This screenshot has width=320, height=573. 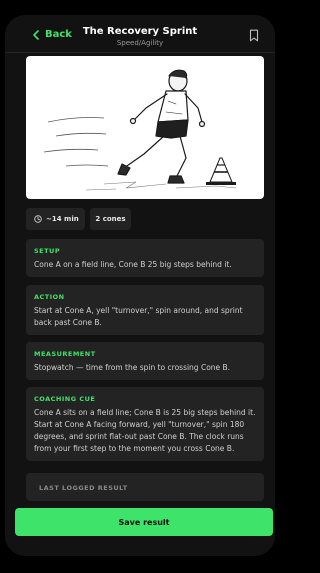 What do you see at coordinates (65, 399) in the screenshot?
I see `coaching-cue-label: COACHING CUE` at bounding box center [65, 399].